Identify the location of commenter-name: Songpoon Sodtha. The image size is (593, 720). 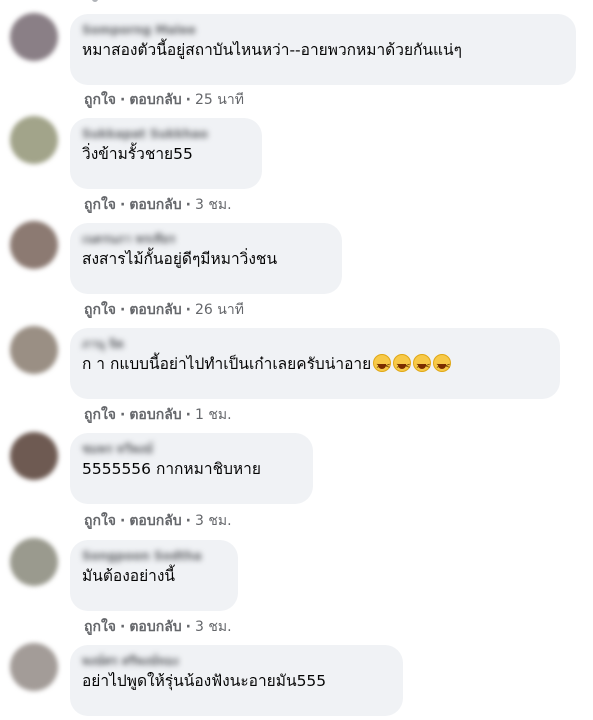
(154, 556).